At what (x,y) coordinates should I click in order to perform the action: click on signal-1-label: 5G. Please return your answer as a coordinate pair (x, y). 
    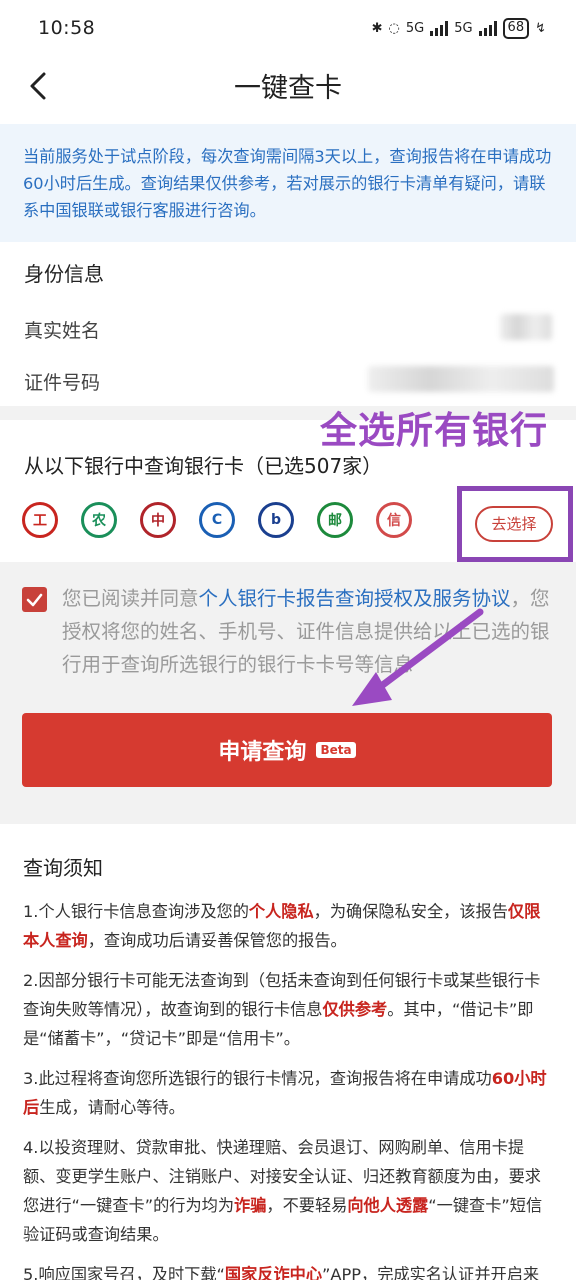
    Looking at the image, I should click on (415, 28).